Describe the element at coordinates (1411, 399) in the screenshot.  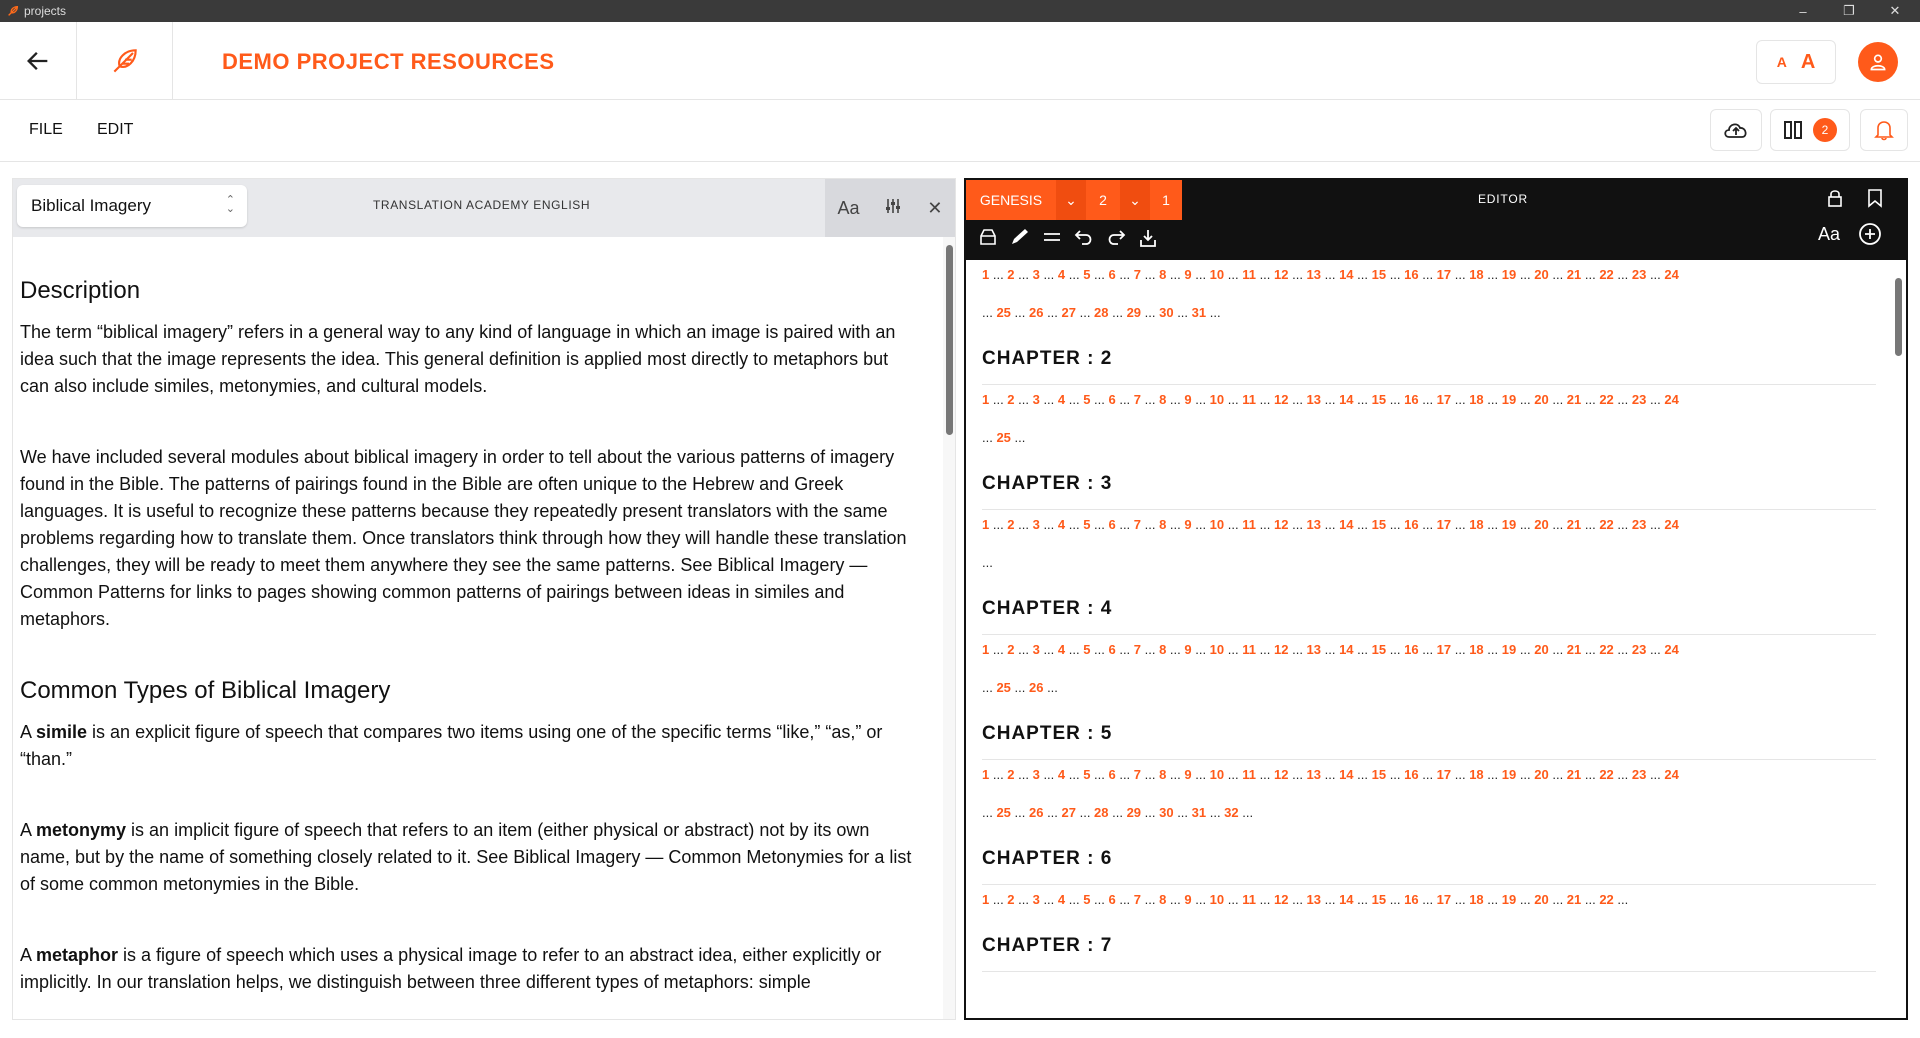
I see `verse-number: 16` at that location.